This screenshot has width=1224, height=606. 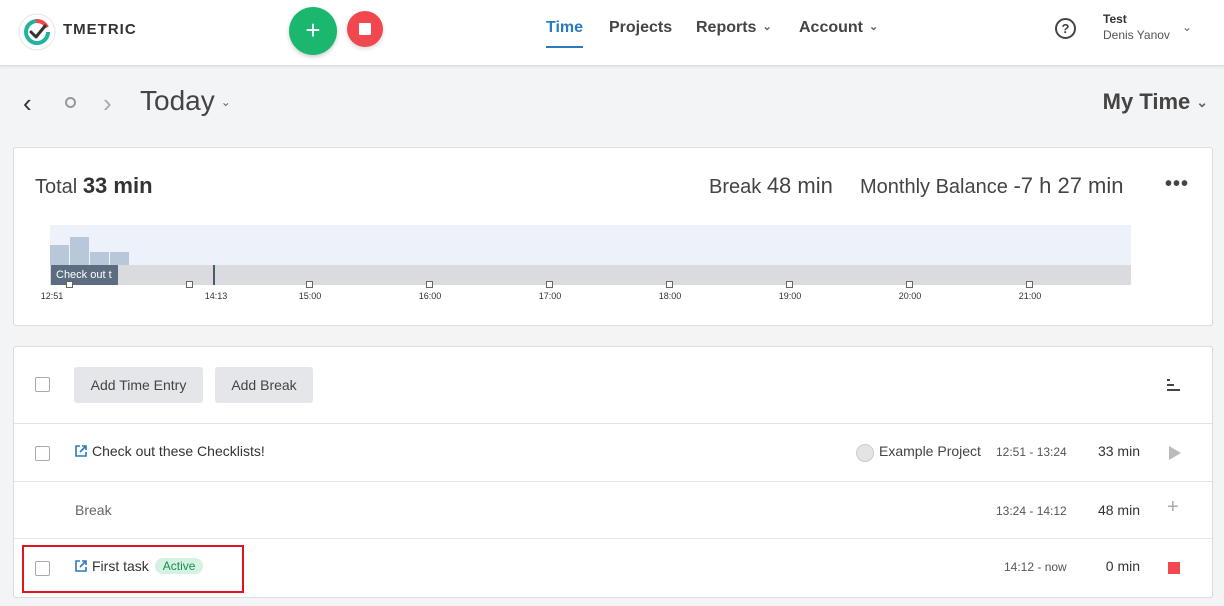 I want to click on break-name: Break, so click(x=93, y=510).